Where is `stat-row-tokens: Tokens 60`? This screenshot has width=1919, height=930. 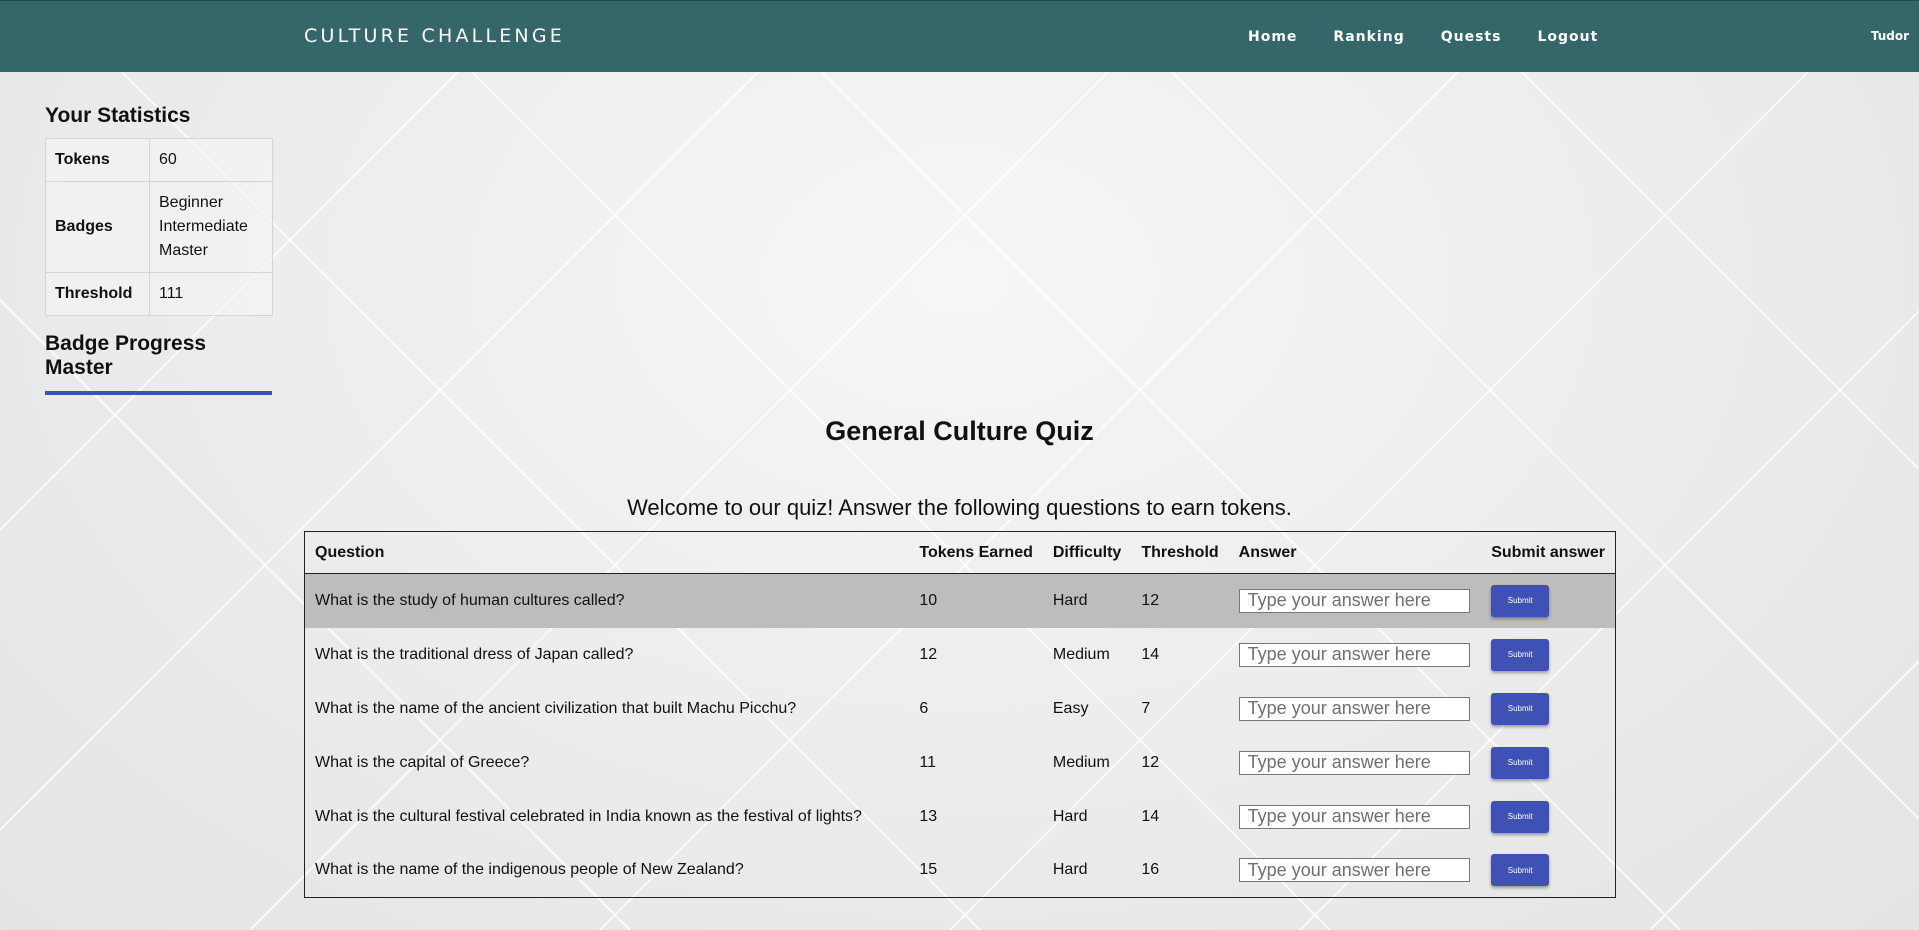 stat-row-tokens: Tokens 60 is located at coordinates (159, 160).